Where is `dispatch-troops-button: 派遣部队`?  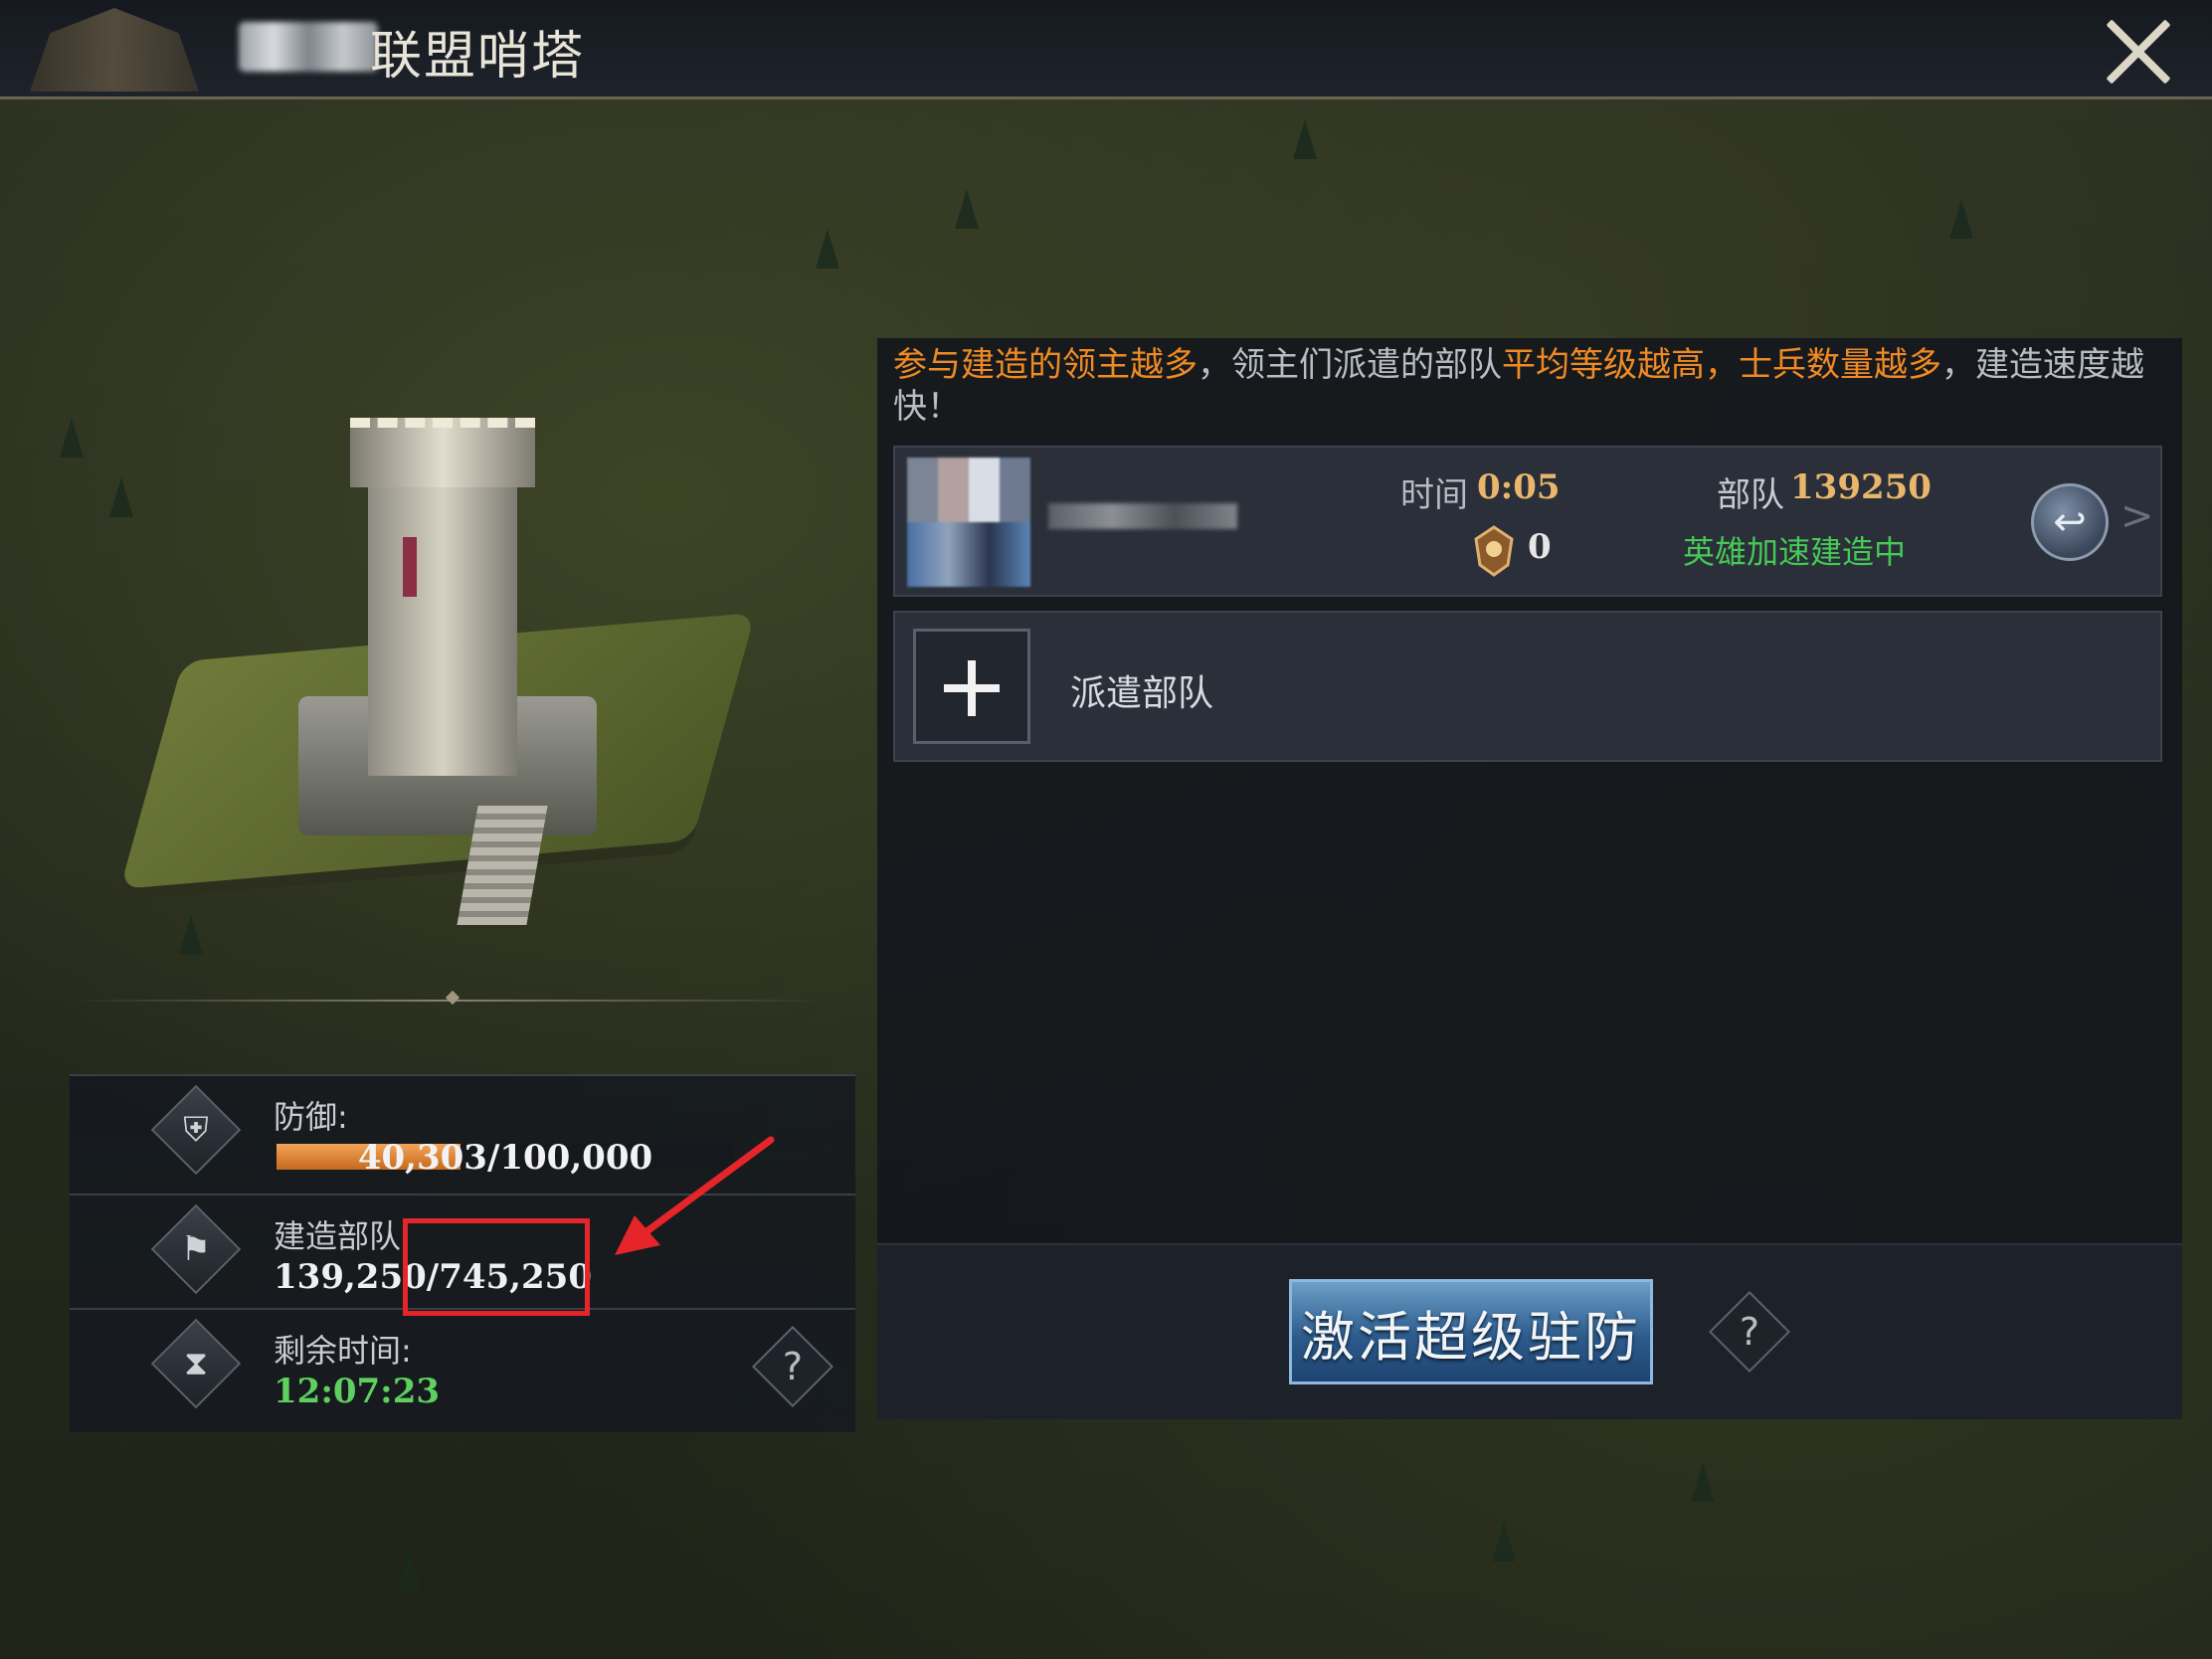 dispatch-troops-button: 派遣部队 is located at coordinates (1527, 686).